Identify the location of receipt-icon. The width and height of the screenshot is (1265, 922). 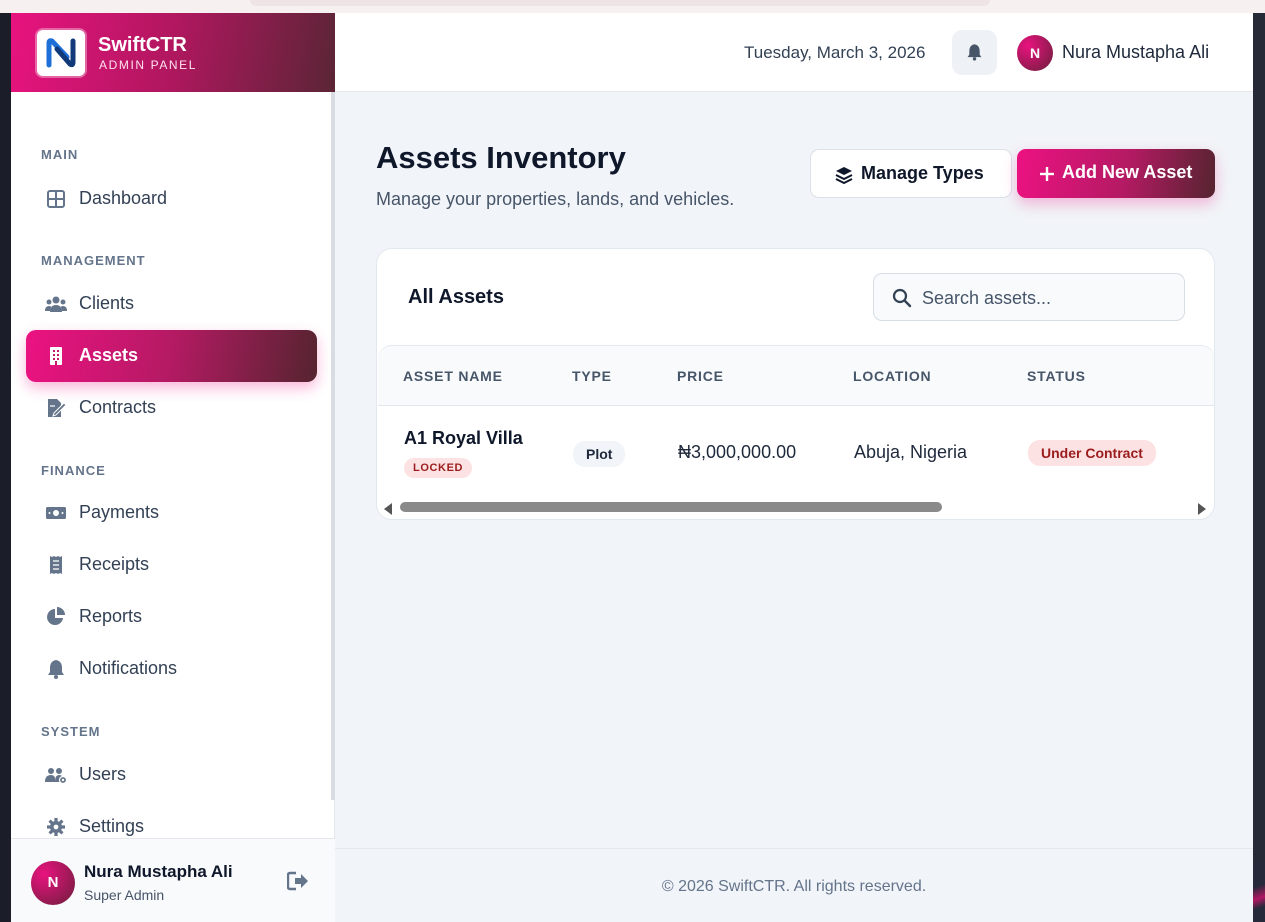
(56, 565).